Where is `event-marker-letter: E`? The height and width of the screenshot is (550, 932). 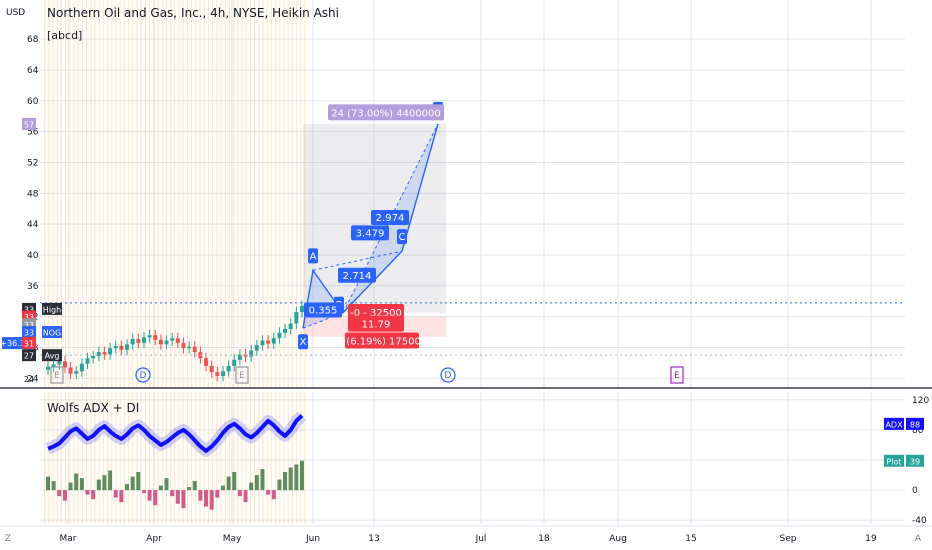 event-marker-letter: E is located at coordinates (677, 376).